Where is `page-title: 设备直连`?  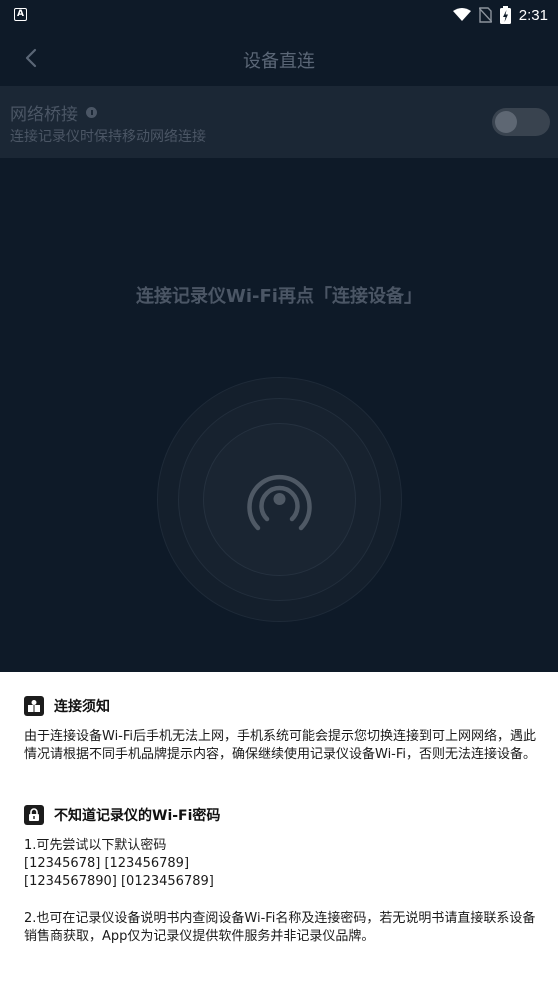
page-title: 设备直连 is located at coordinates (279, 61).